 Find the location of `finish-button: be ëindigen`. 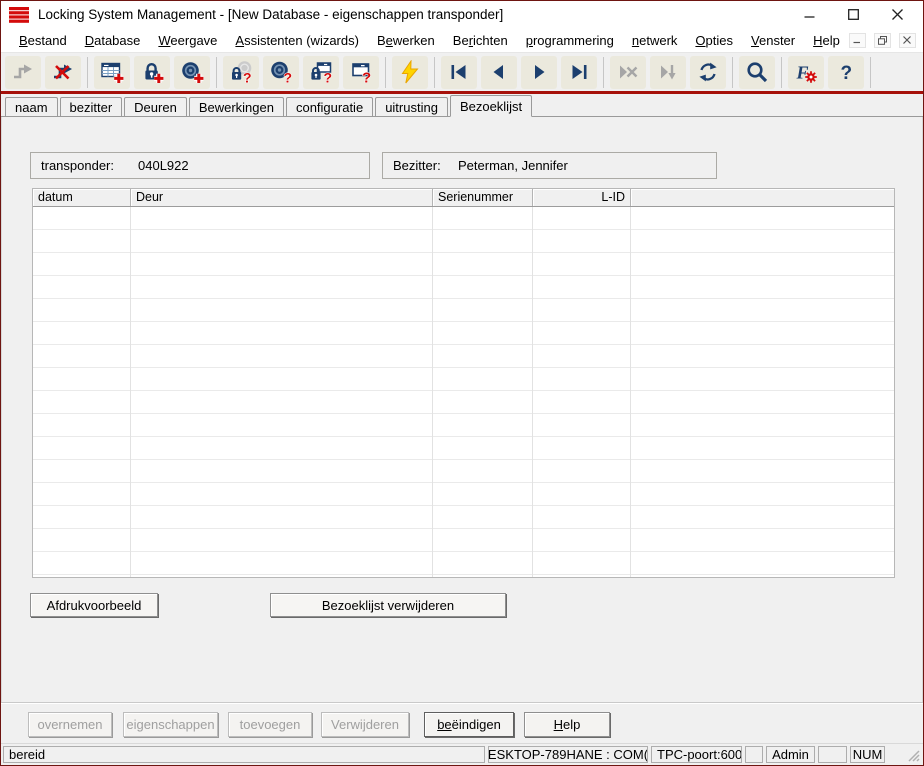

finish-button: be ëindigen is located at coordinates (469, 724).